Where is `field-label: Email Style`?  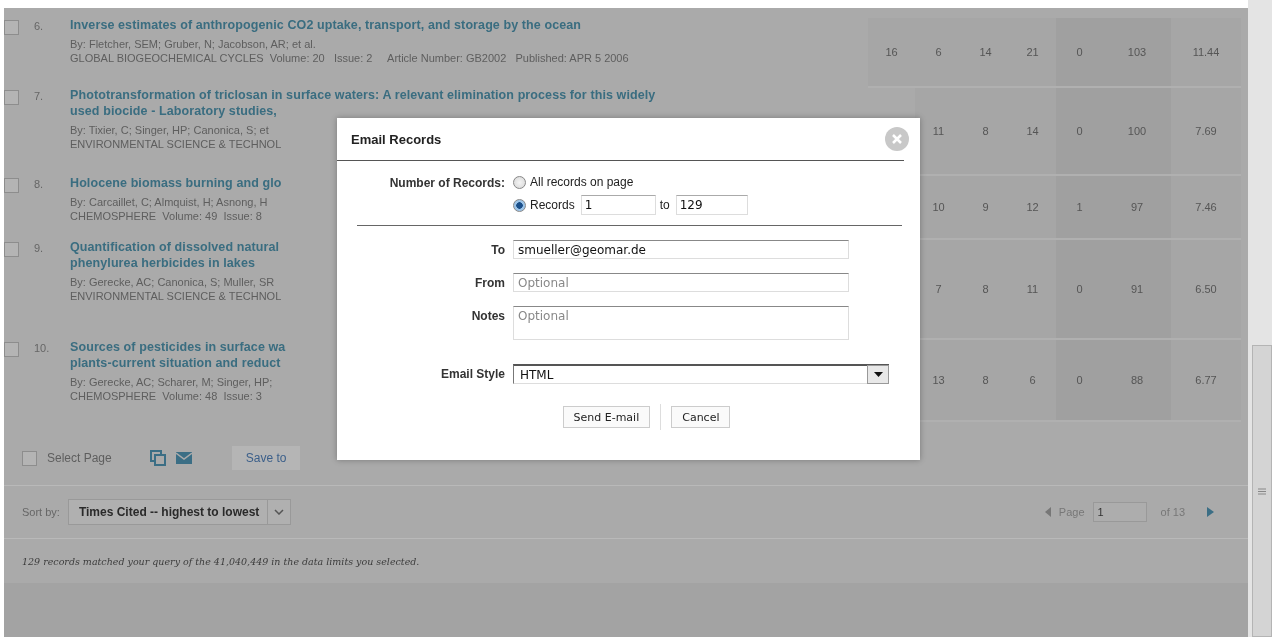
field-label: Email Style is located at coordinates (472, 373).